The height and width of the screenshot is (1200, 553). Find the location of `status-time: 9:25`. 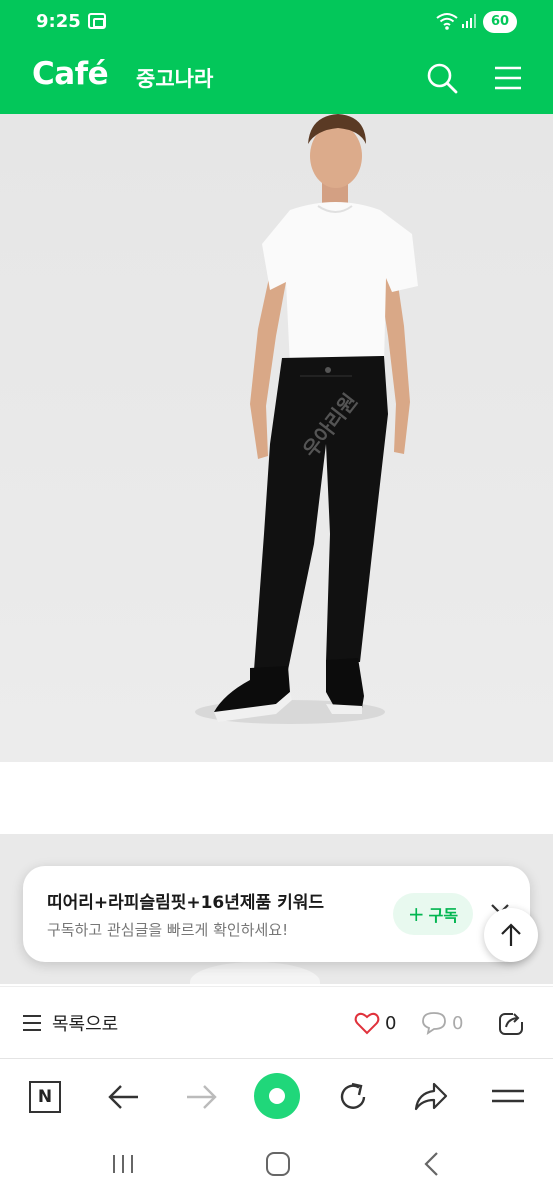

status-time: 9:25 is located at coordinates (58, 21).